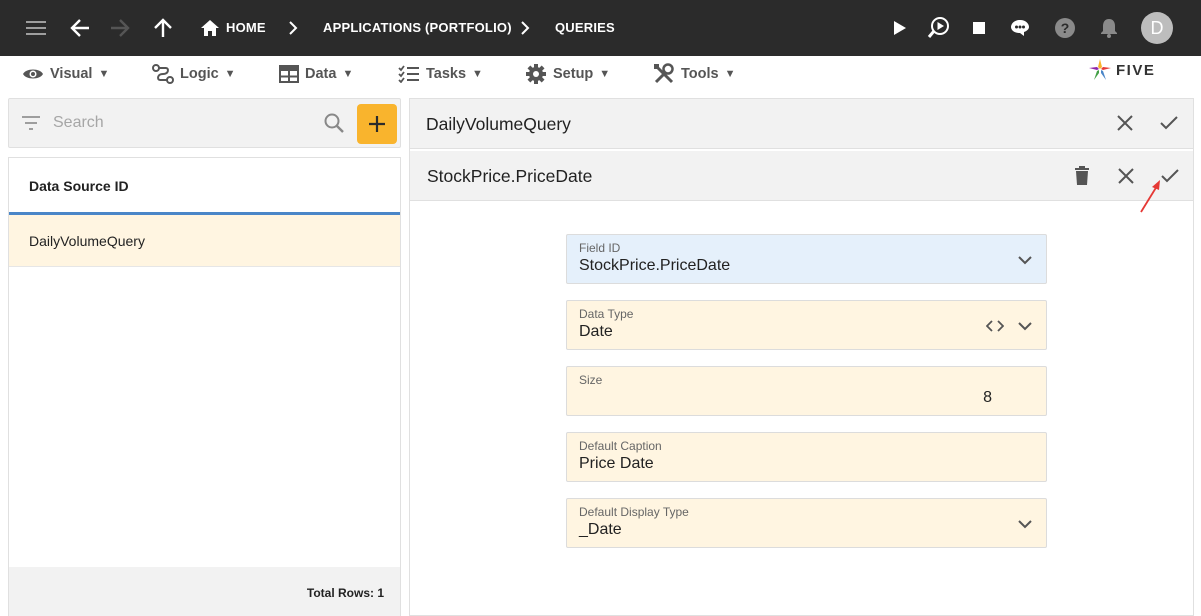 Image resolution: width=1201 pixels, height=616 pixels. What do you see at coordinates (806, 325) in the screenshot?
I see `data-type-select: Data Type Date` at bounding box center [806, 325].